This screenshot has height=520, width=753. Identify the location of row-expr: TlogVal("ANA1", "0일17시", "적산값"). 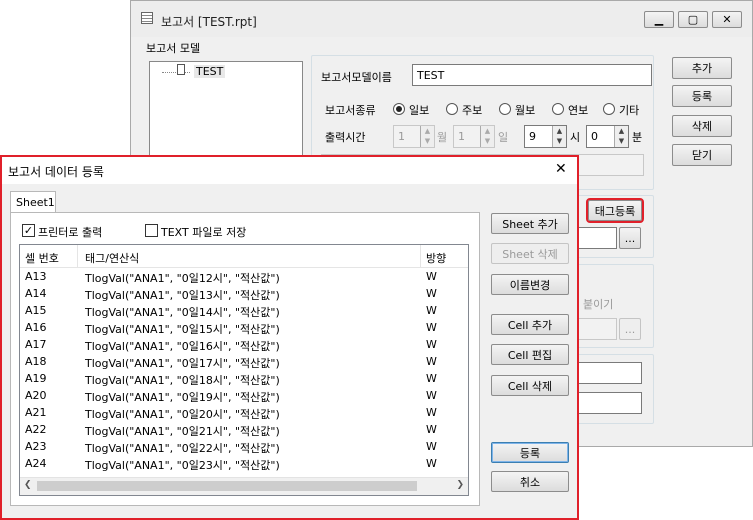
(182, 363).